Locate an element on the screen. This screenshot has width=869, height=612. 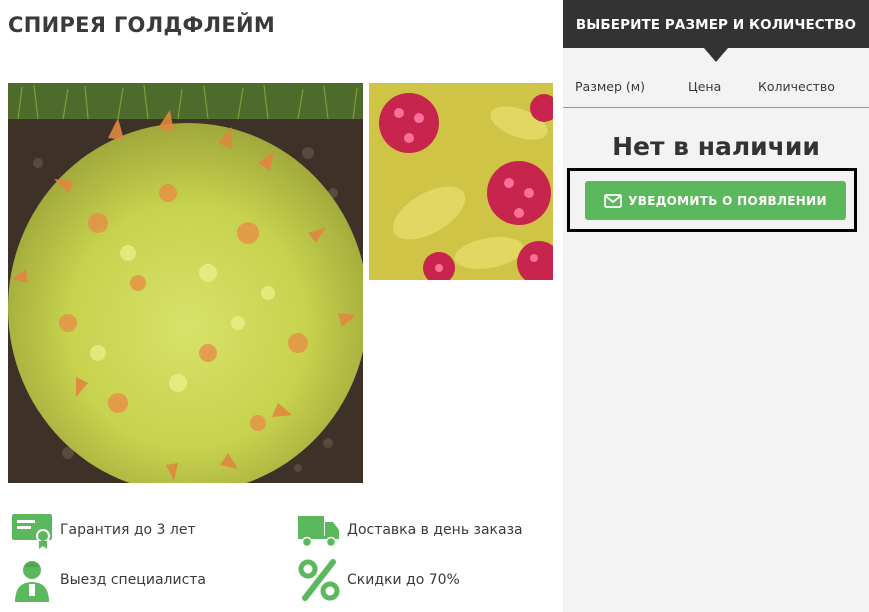
order-panel-title: ВЫБЕРИТЕ РАЗМЕР И КОЛИЧЕСТВО is located at coordinates (716, 25).